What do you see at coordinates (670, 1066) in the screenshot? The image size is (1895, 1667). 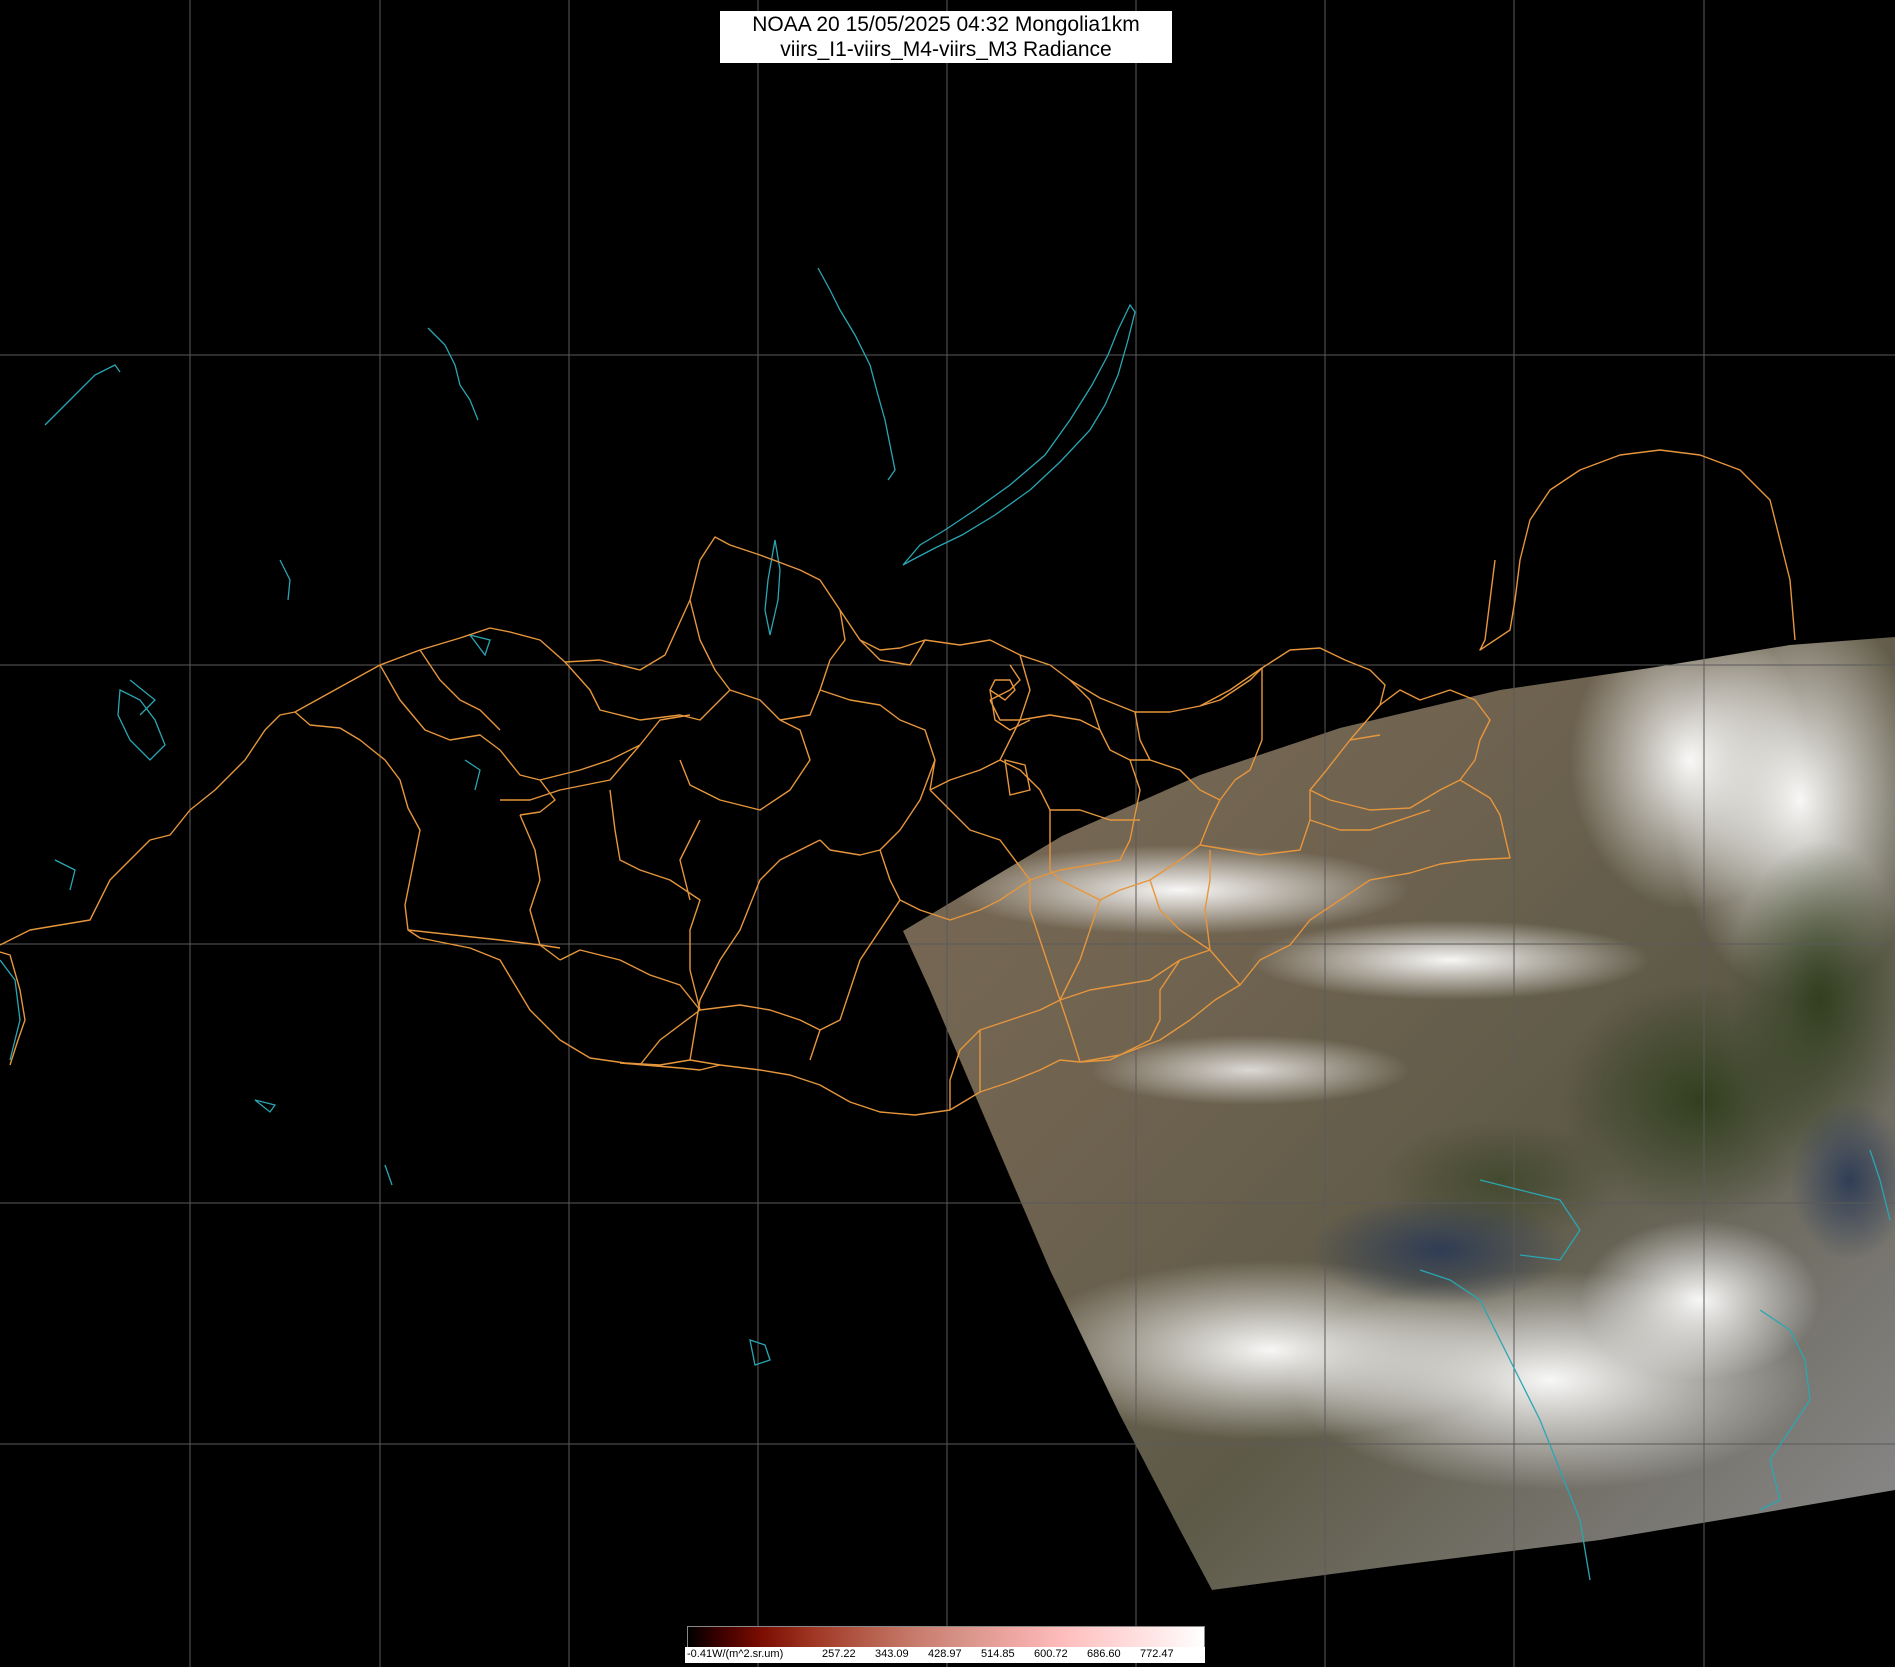 I see `south-line` at bounding box center [670, 1066].